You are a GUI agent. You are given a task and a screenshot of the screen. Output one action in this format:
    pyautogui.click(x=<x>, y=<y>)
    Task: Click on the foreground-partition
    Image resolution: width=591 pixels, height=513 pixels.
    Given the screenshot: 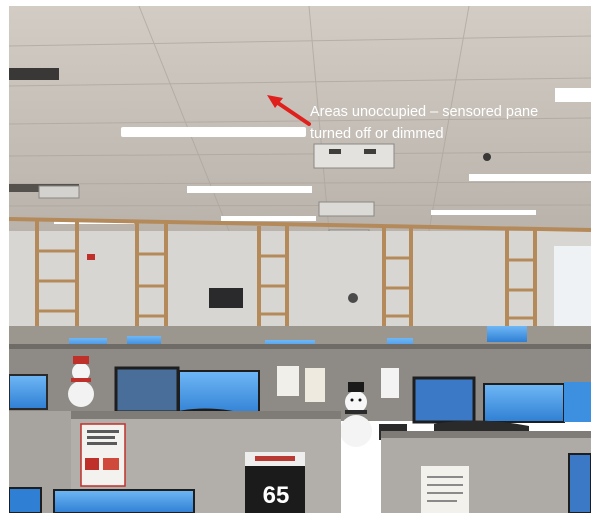 What is the action you would take?
    pyautogui.click(x=486, y=474)
    